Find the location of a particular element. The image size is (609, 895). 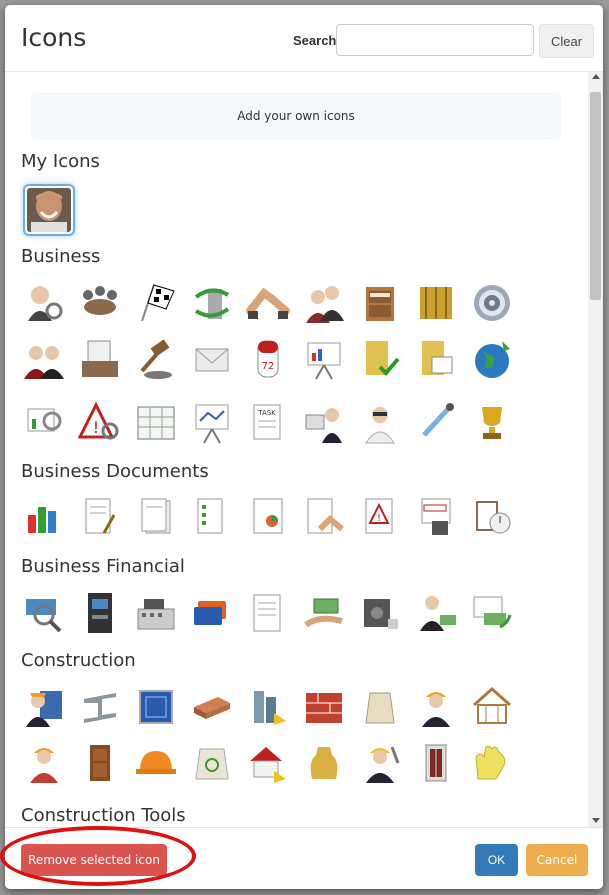

checklist-document-icon is located at coordinates (212, 517).